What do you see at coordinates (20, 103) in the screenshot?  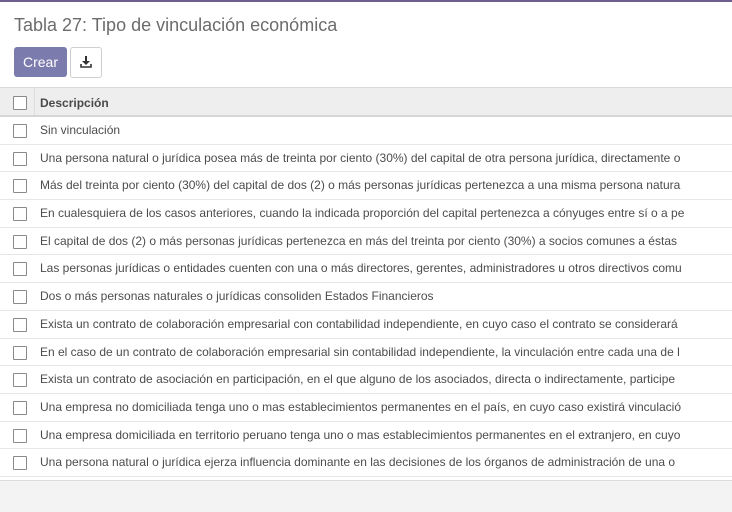 I see `select-all-checkbox` at bounding box center [20, 103].